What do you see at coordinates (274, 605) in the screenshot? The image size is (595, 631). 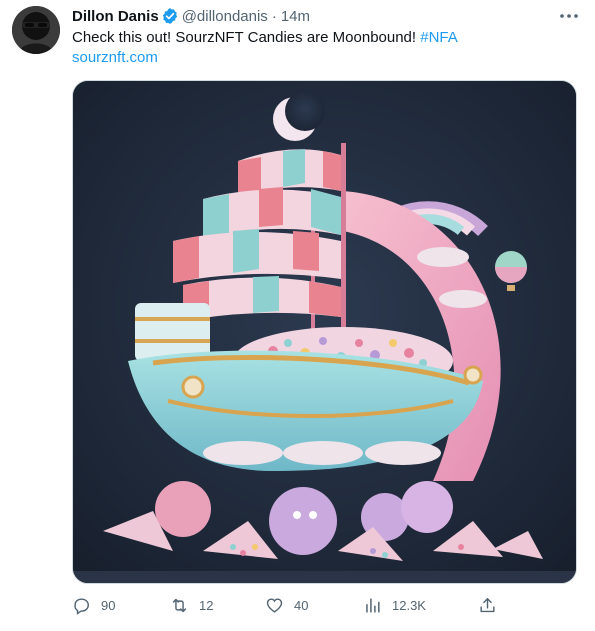 I see `heart-icon` at bounding box center [274, 605].